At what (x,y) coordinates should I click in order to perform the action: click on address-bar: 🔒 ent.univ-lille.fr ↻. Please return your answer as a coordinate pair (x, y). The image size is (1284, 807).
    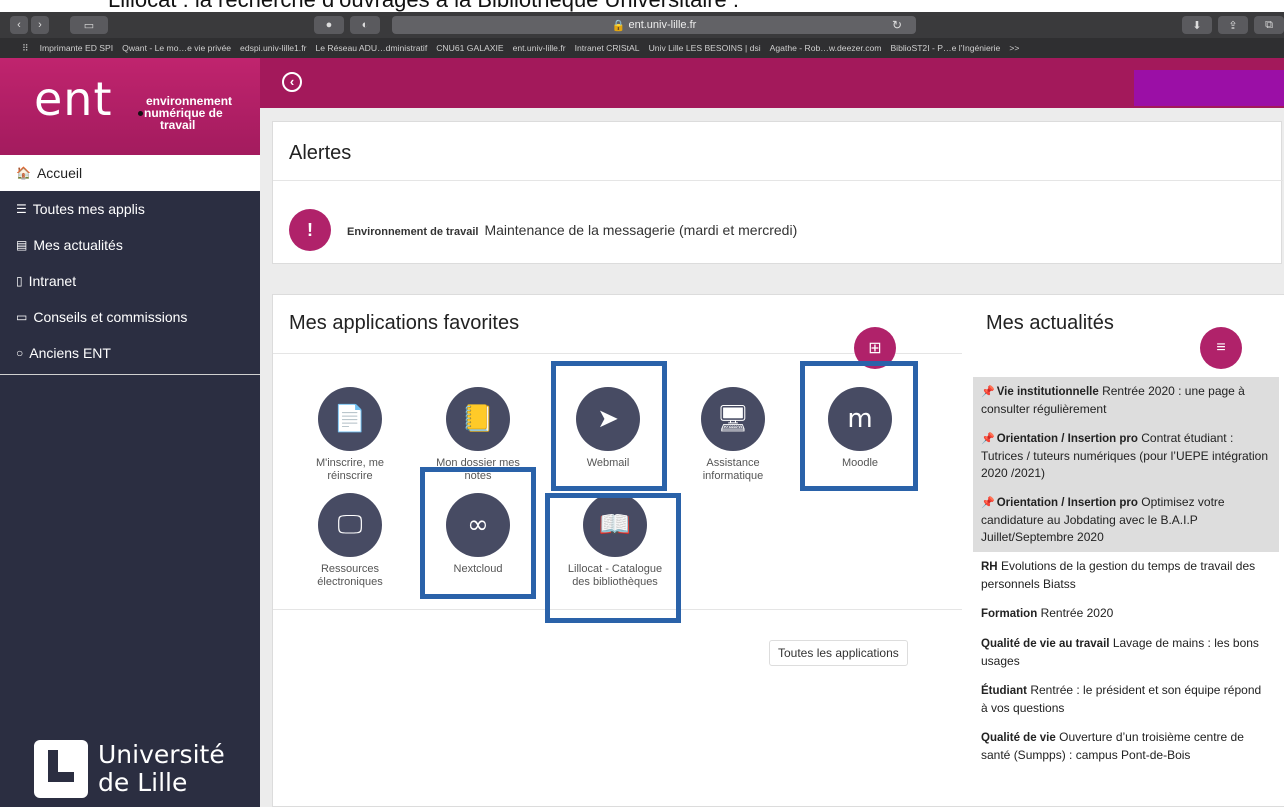
    Looking at the image, I should click on (654, 25).